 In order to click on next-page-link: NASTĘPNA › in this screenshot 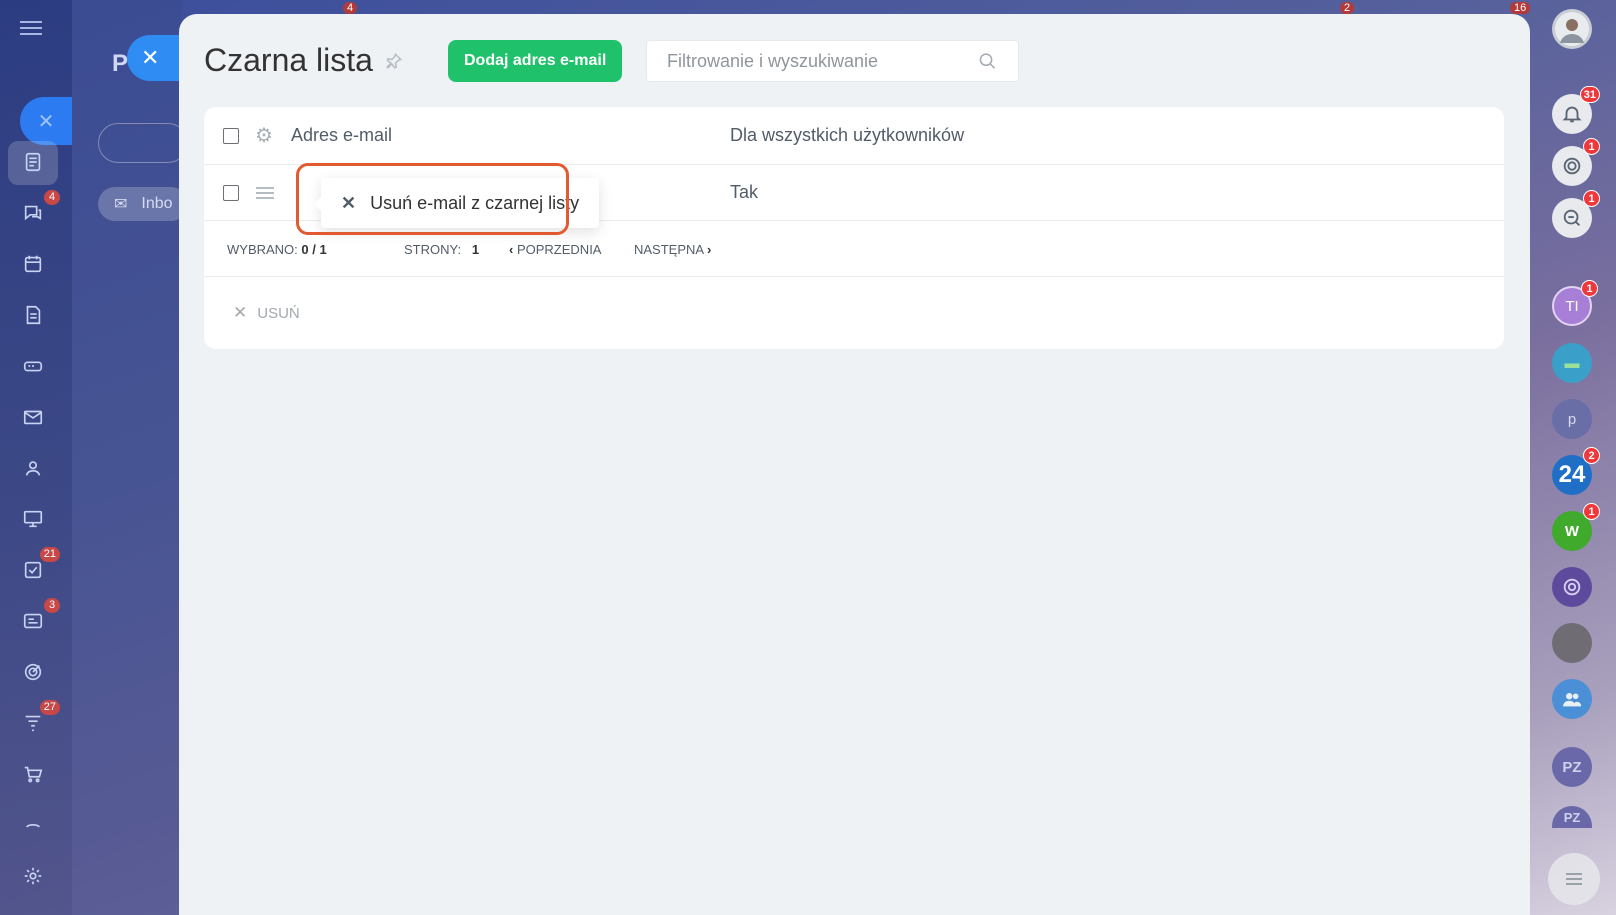, I will do `click(672, 249)`.